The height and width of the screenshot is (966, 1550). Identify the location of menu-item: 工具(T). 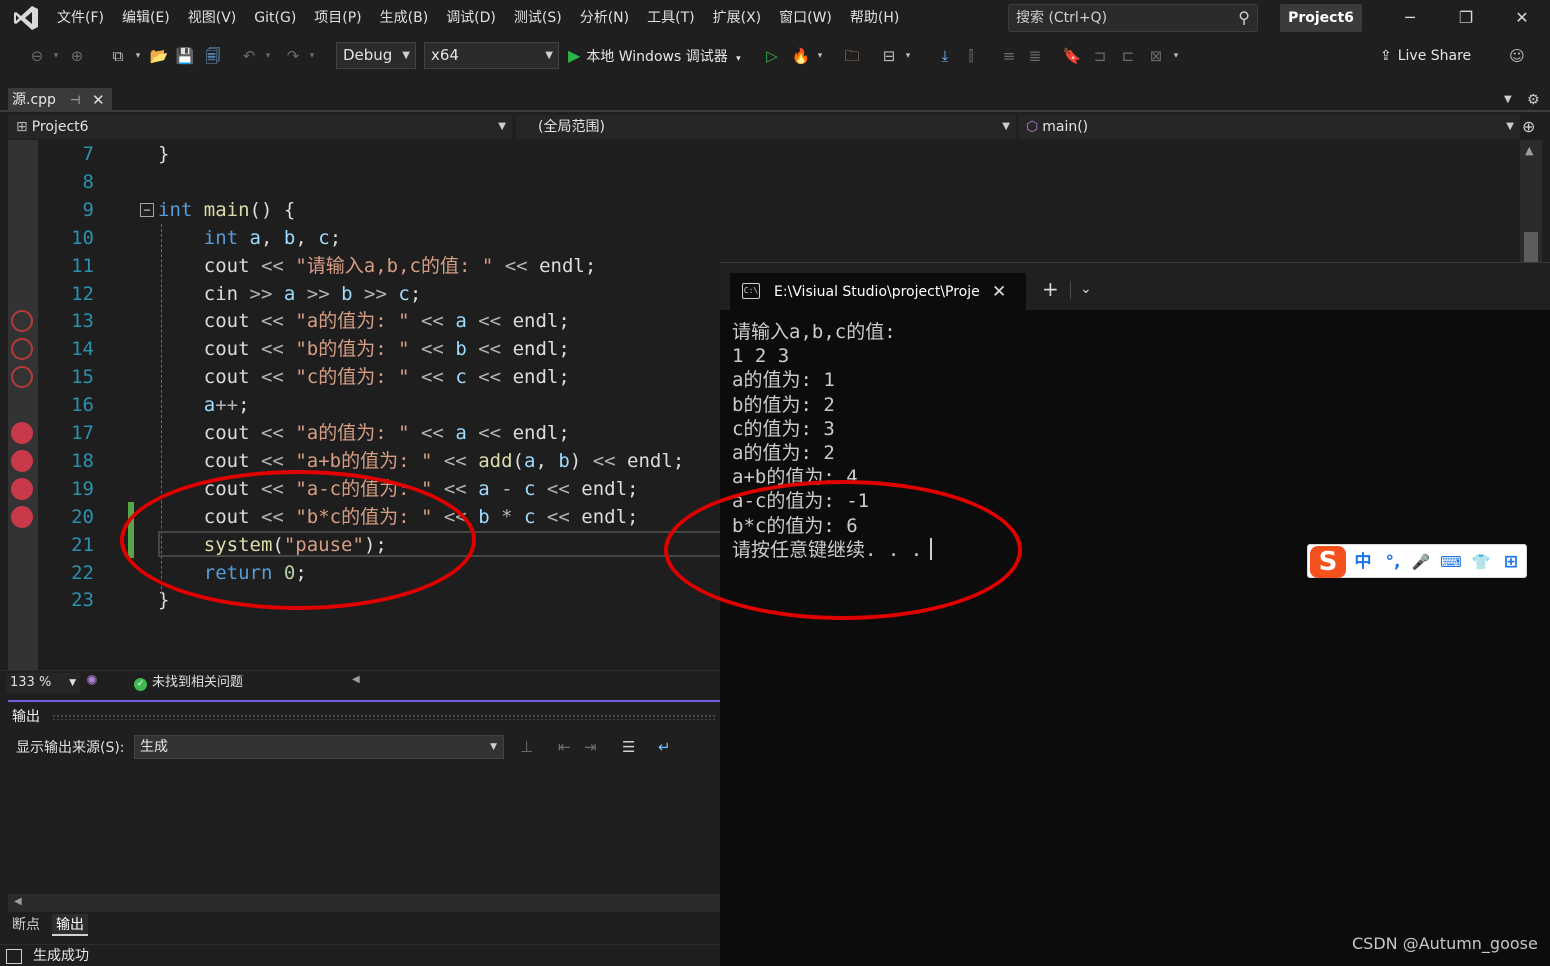
(670, 18).